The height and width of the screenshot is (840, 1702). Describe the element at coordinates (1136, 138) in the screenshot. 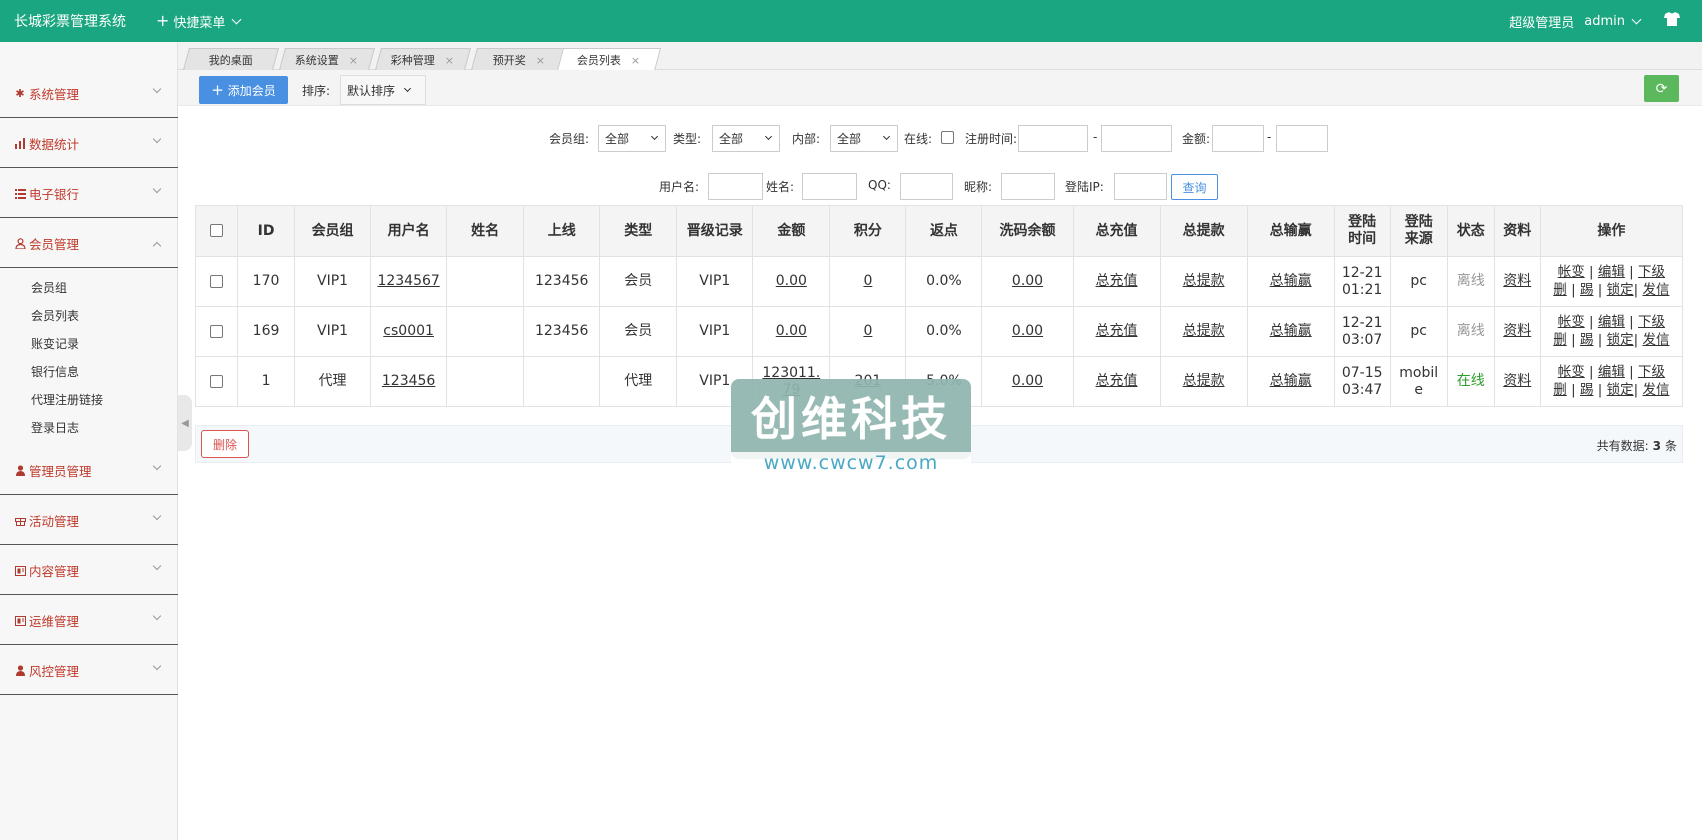

I see `filter-regtime-end-input` at that location.